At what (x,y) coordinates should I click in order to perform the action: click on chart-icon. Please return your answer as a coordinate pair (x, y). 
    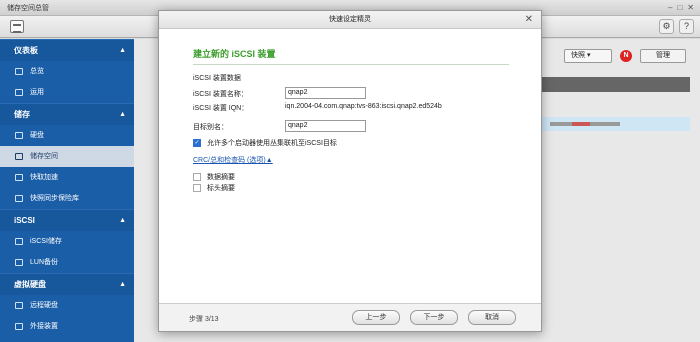
    Looking at the image, I should click on (19, 92).